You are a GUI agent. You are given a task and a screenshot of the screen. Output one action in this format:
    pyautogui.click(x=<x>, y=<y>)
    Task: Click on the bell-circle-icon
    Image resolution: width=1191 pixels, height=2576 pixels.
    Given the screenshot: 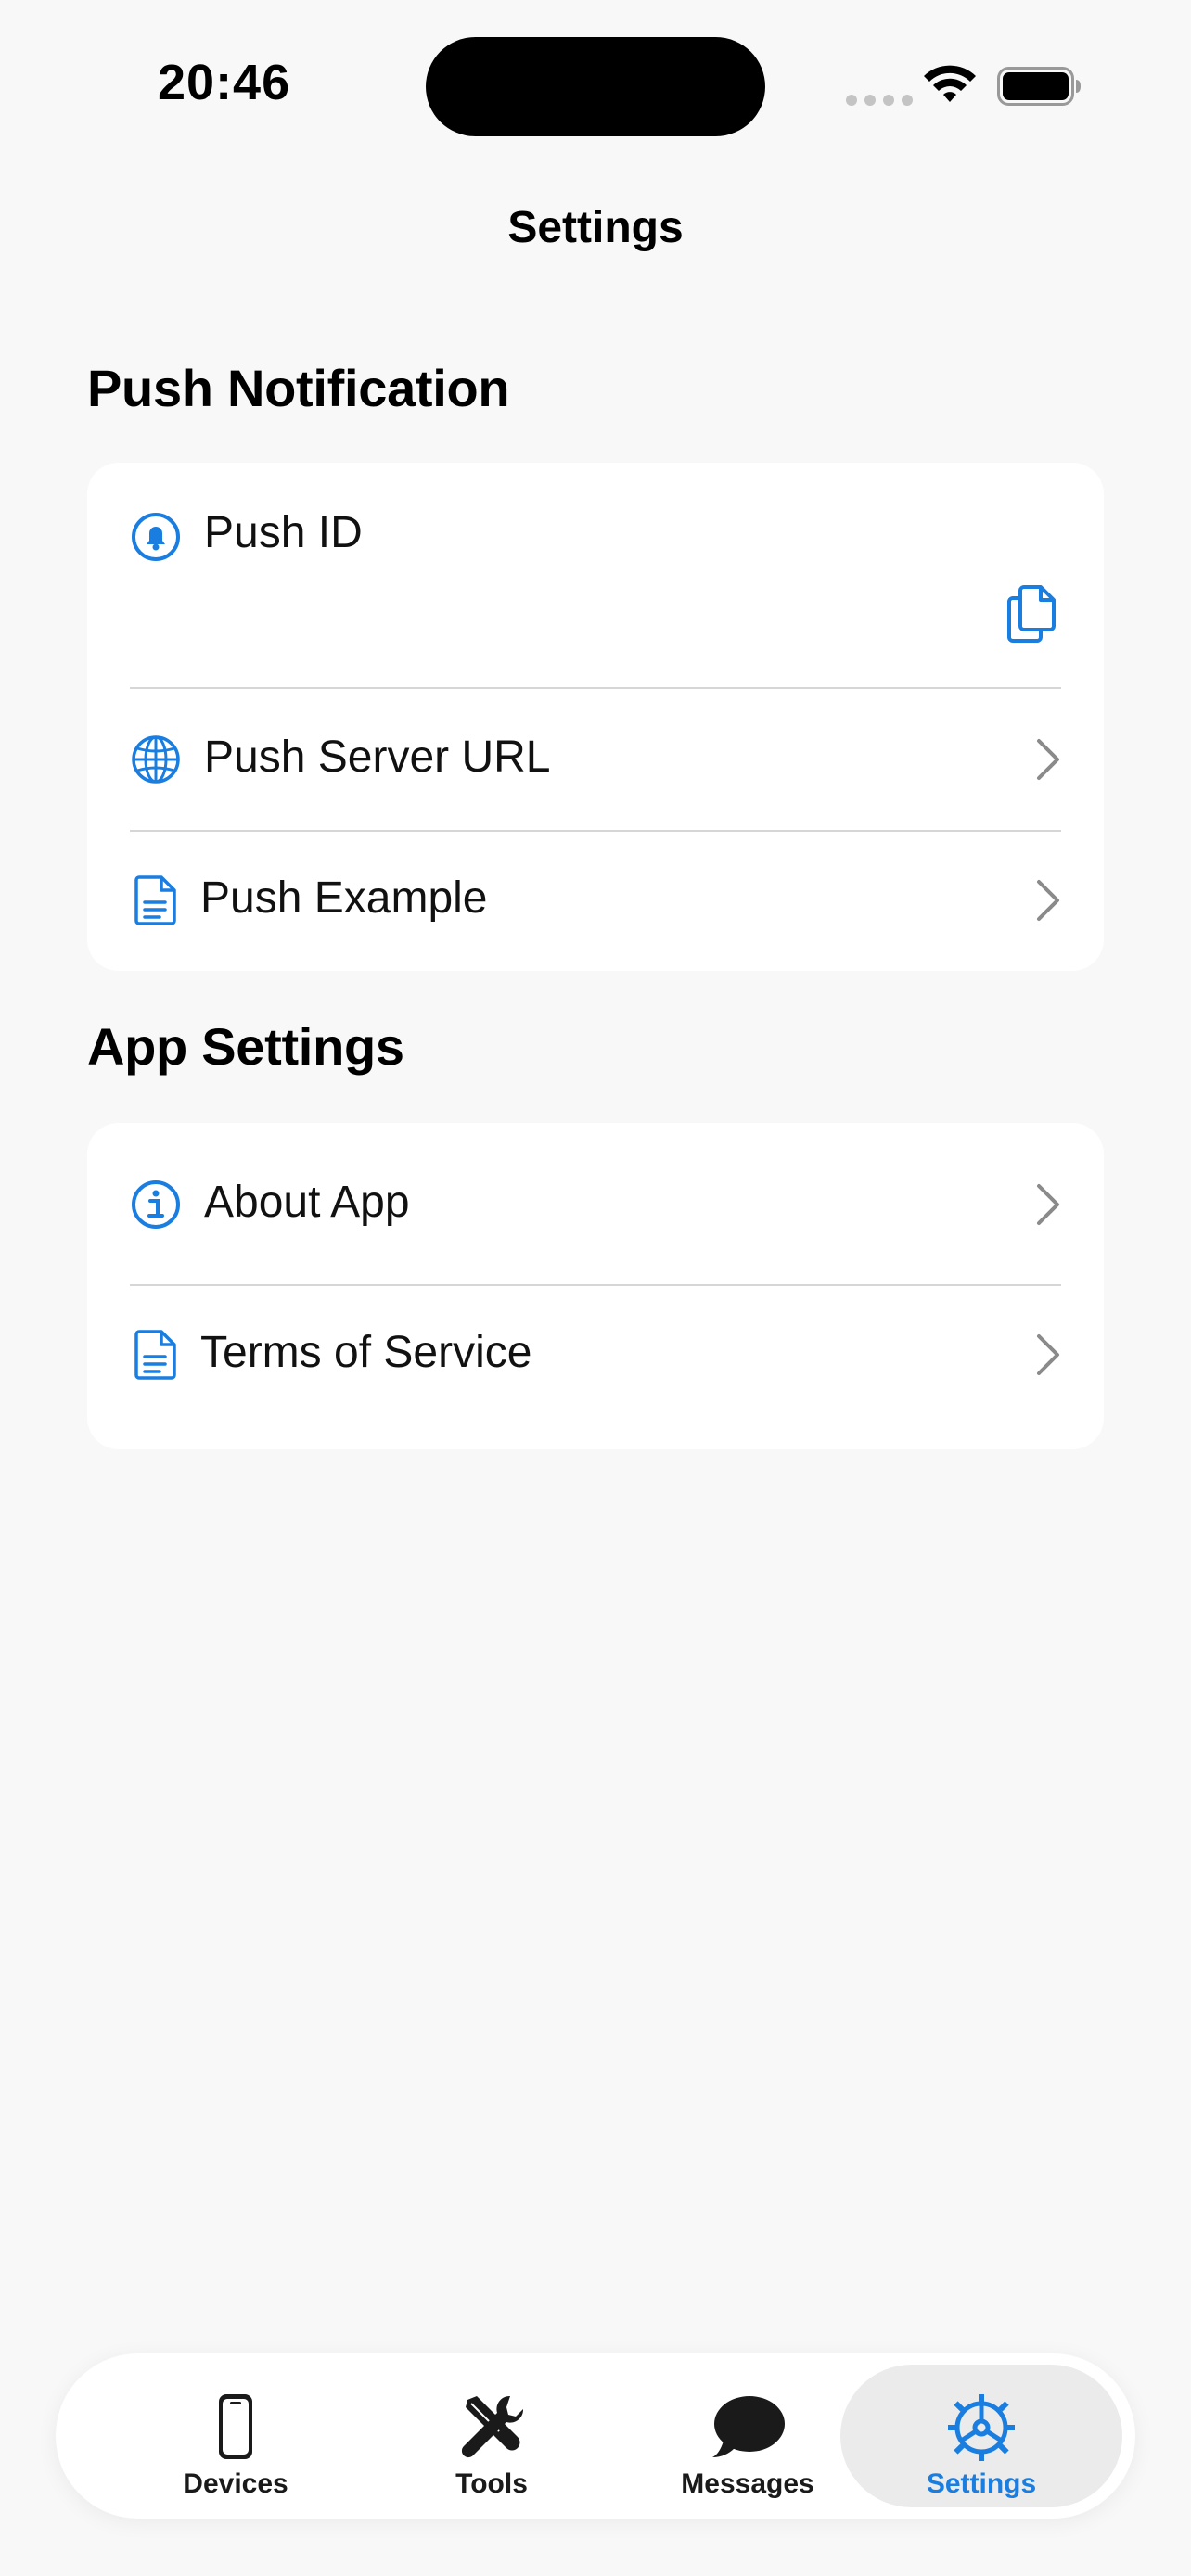 What is the action you would take?
    pyautogui.click(x=156, y=537)
    